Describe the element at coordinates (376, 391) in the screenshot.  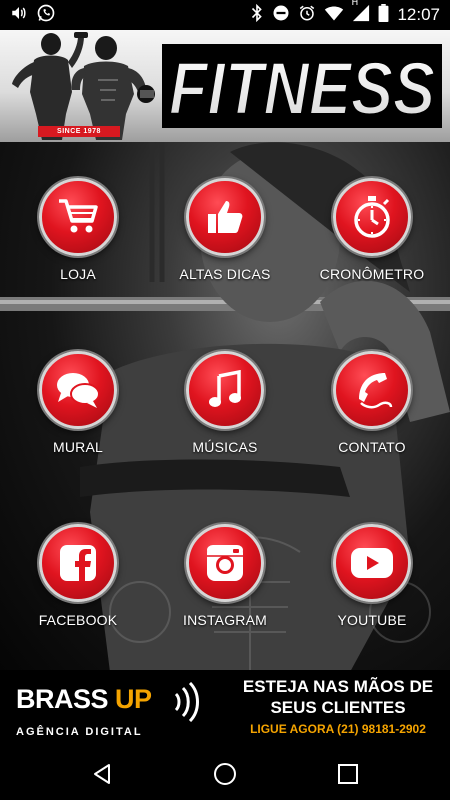
I see `phone-icon` at that location.